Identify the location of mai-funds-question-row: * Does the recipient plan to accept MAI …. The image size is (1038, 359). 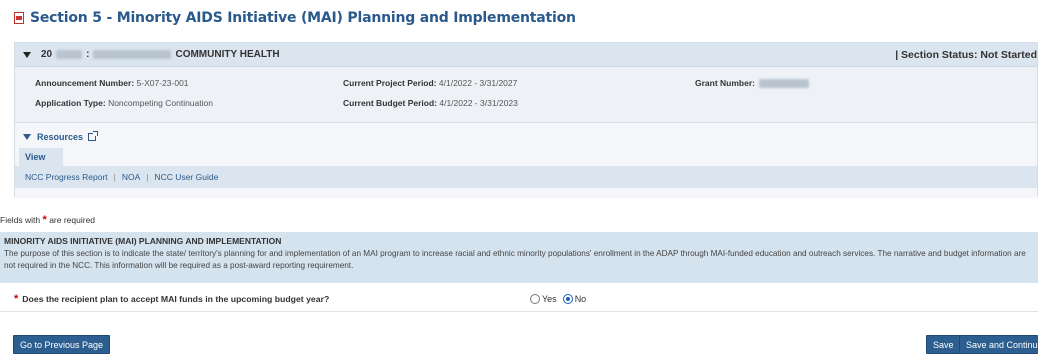
(519, 299).